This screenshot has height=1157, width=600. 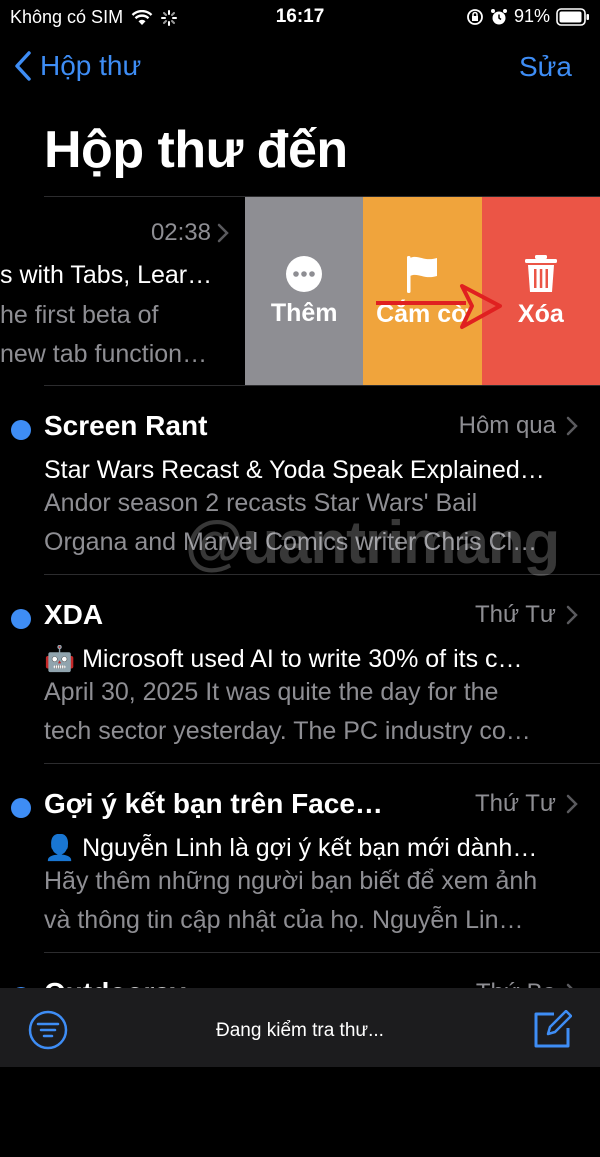 I want to click on orientation-lock-icon, so click(x=475, y=16).